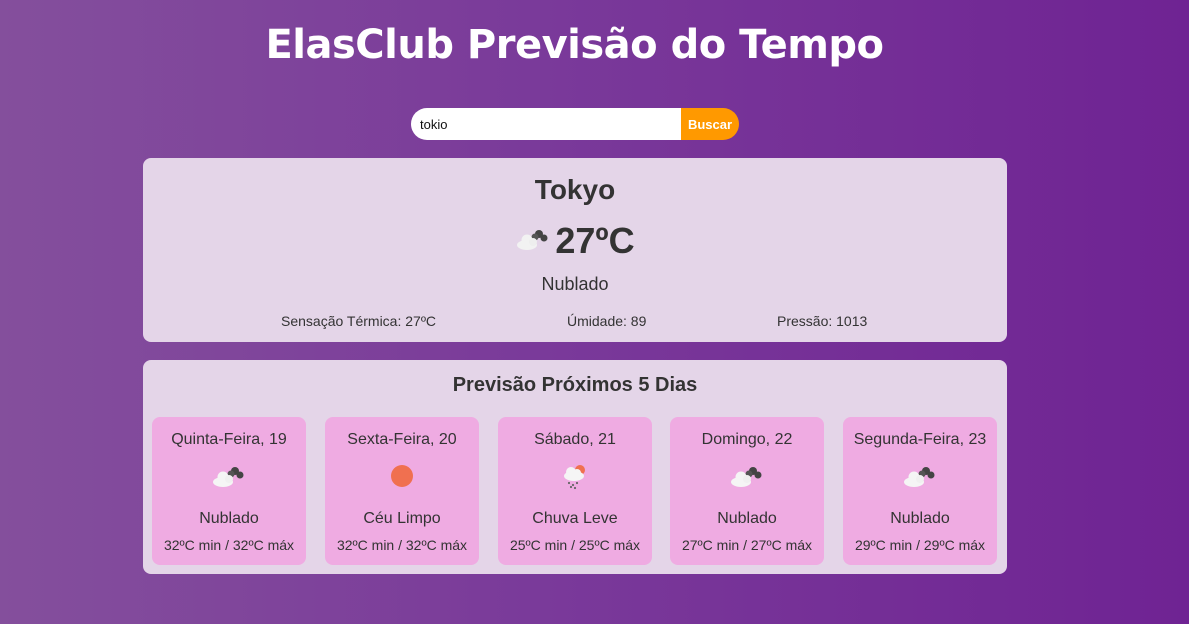 The image size is (1189, 624). Describe the element at coordinates (574, 477) in the screenshot. I see `rain-icon` at that location.